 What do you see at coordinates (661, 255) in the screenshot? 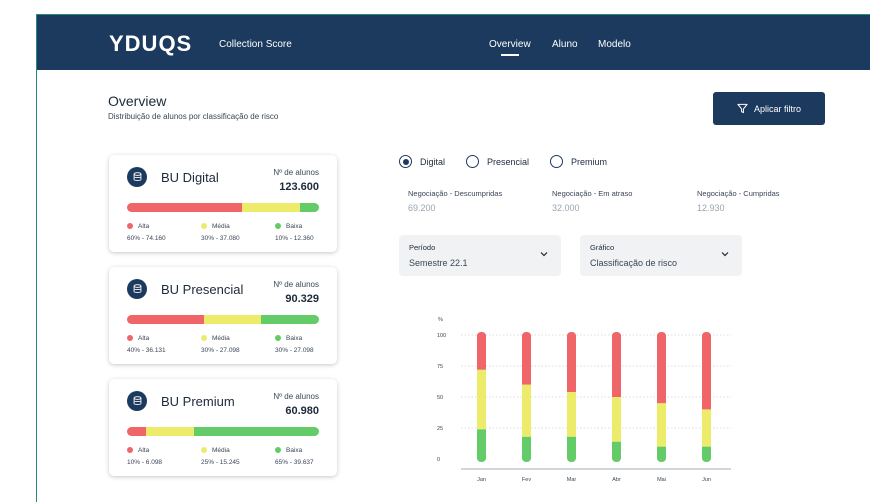
I see `chart-type-select: Gráfico Classificação de risco` at bounding box center [661, 255].